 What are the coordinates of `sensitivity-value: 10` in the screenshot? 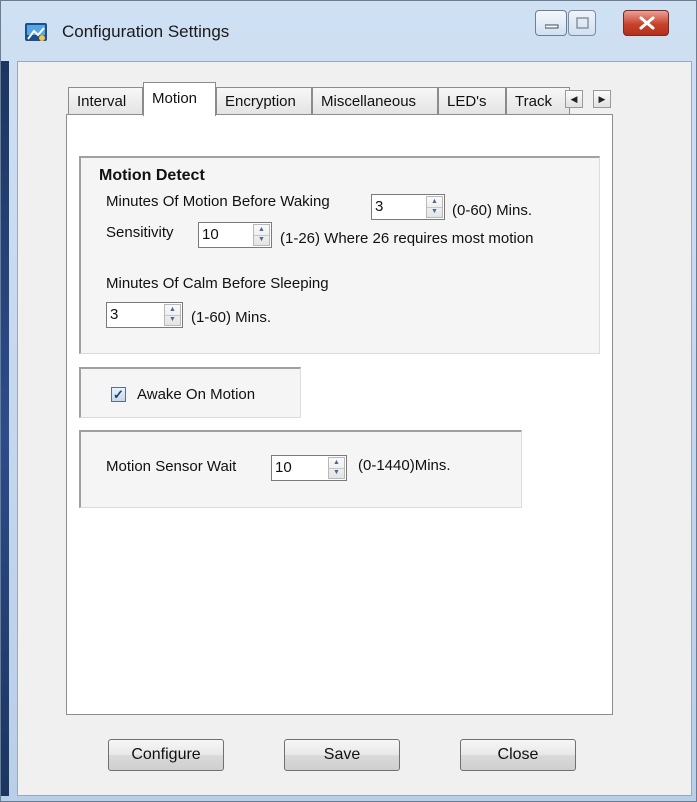 It's located at (210, 234).